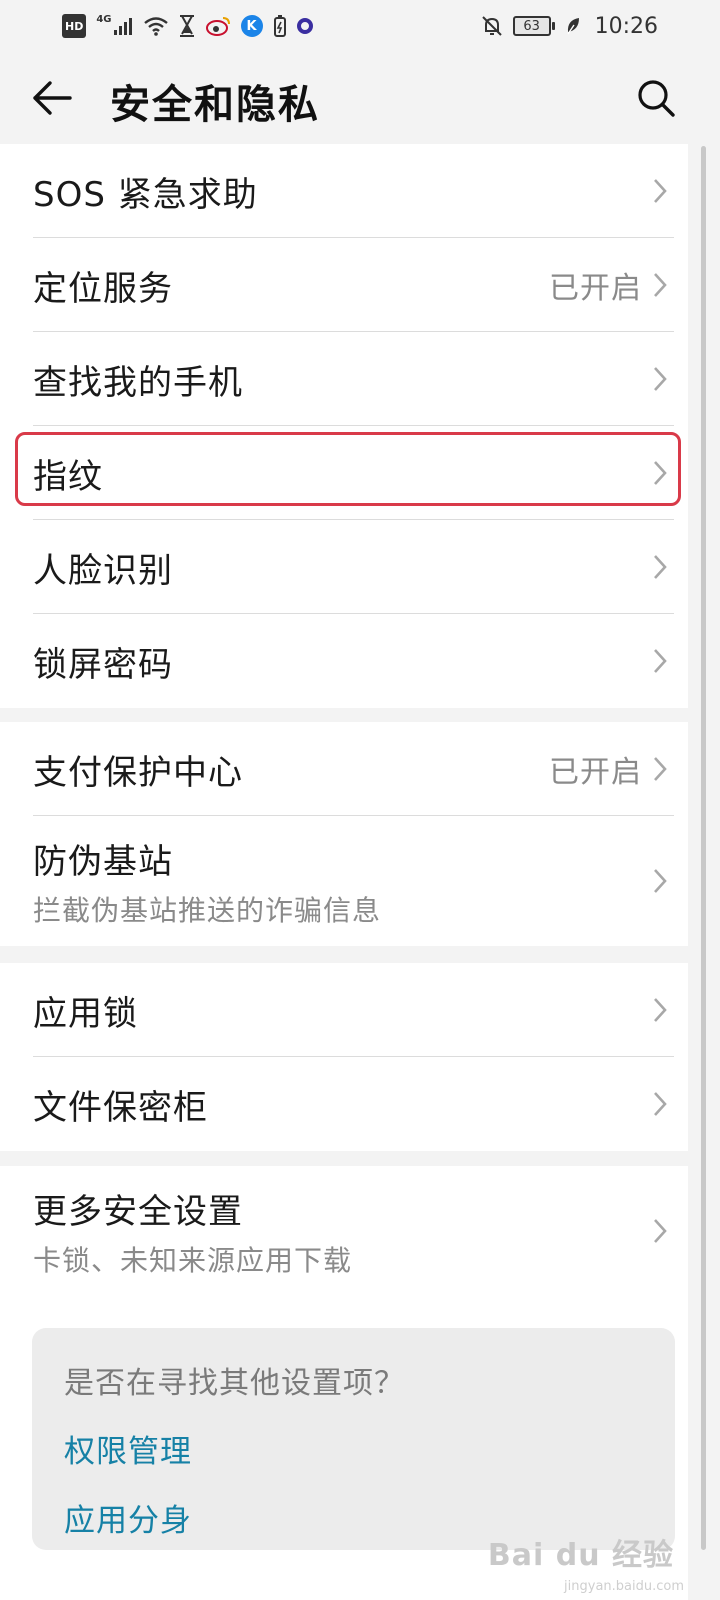 The image size is (720, 1600). Describe the element at coordinates (207, 881) in the screenshot. I see `item-label-block: 防伪基站 拦截伪基站推送的诈骗信息` at that location.